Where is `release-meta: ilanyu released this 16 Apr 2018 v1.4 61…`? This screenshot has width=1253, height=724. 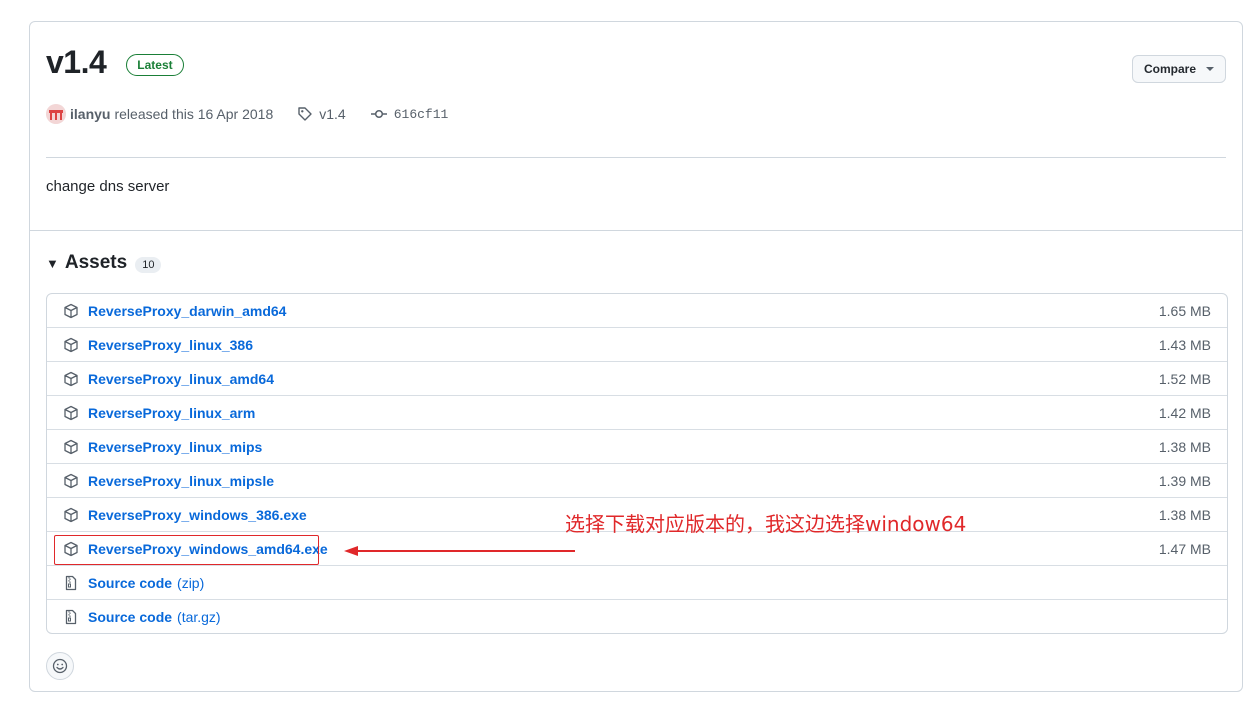
release-meta: ilanyu released this 16 Apr 2018 v1.4 61… is located at coordinates (247, 114).